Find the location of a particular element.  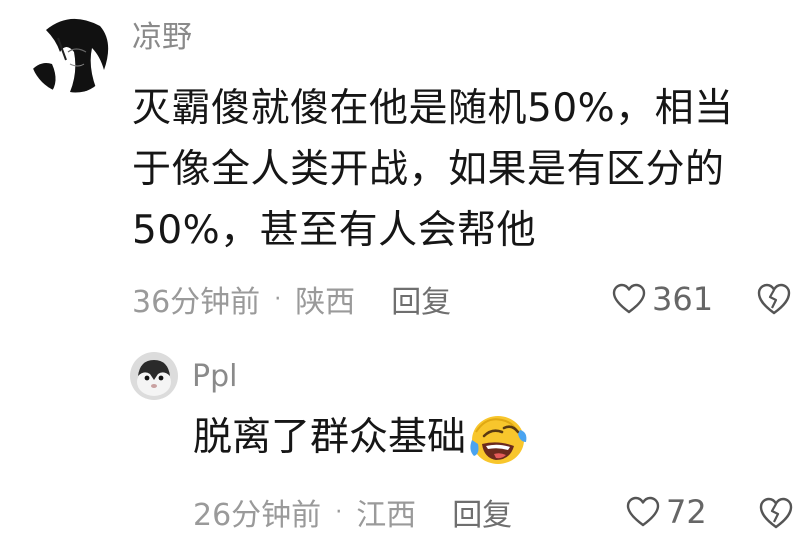

commenter-avatar is located at coordinates (71, 53).